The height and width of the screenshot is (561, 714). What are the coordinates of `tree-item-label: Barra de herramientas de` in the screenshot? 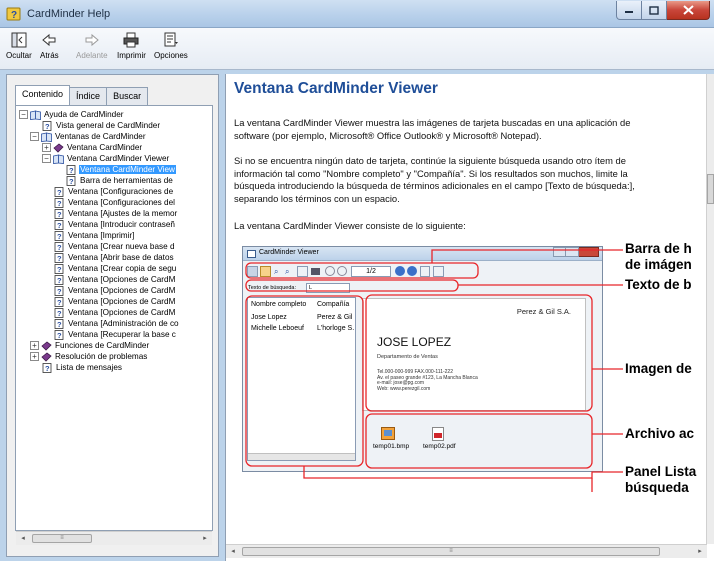 It's located at (126, 180).